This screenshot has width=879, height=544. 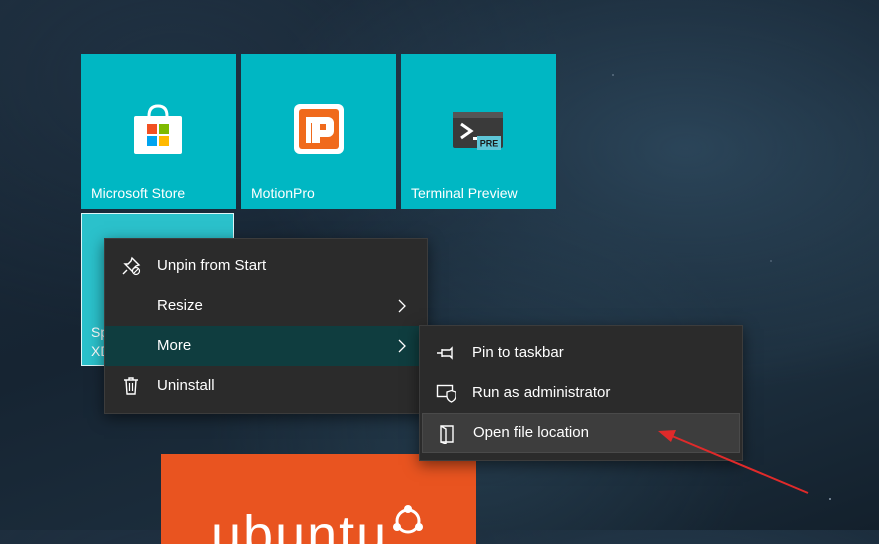 I want to click on menu-item-pin-to-taskbar: Pin to taskbar, so click(x=581, y=353).